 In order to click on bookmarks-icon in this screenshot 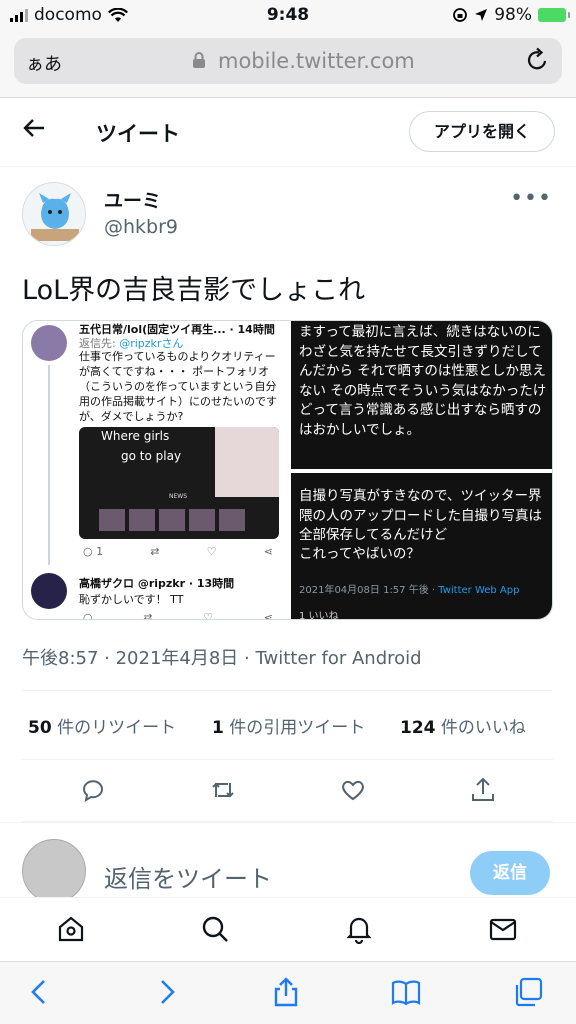, I will do `click(406, 992)`.